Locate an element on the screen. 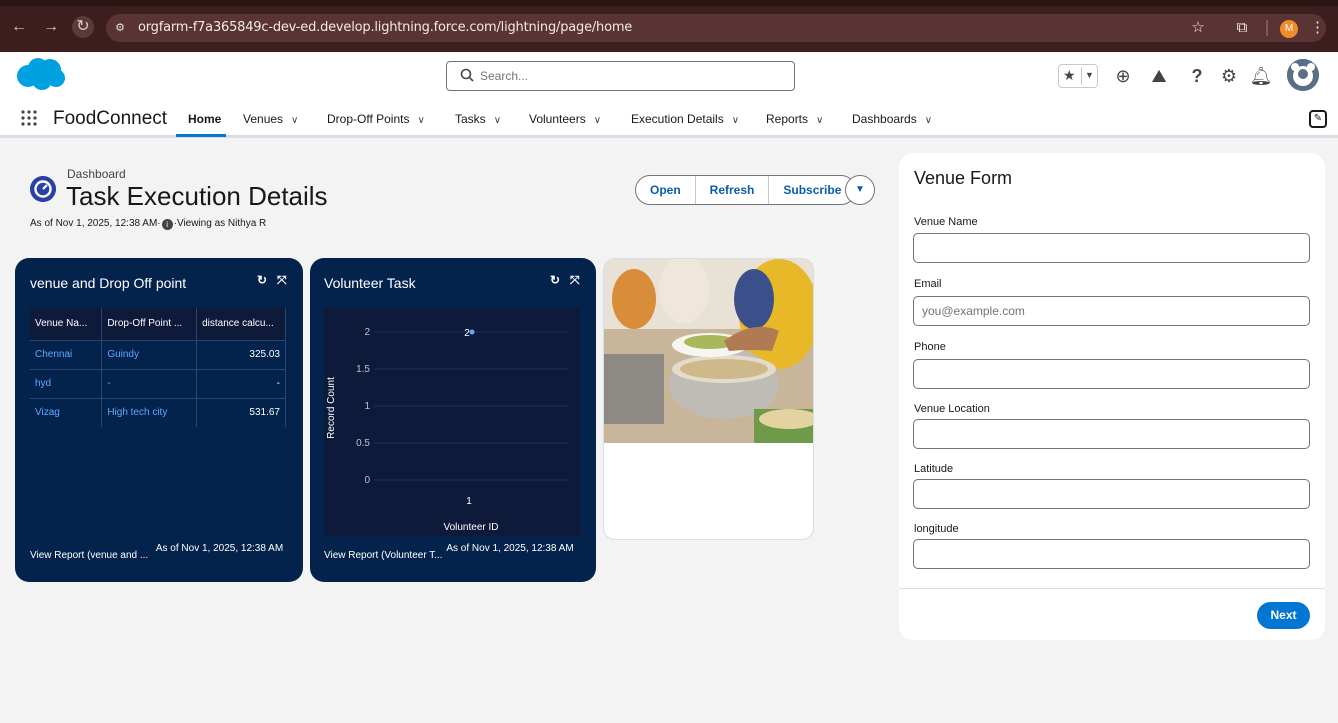 Image resolution: width=1338 pixels, height=723 pixels. subscribe-button: Subscribe is located at coordinates (812, 190).